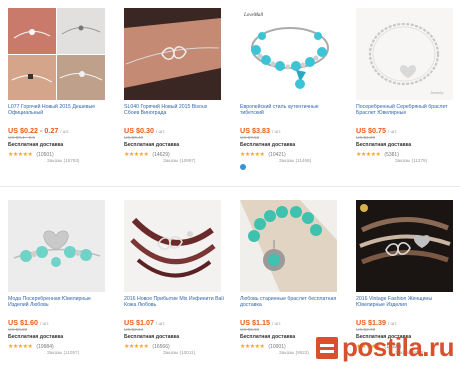 This screenshot has height=371, width=460. Describe the element at coordinates (23, 322) in the screenshot. I see `price-value: US $1.60` at that location.